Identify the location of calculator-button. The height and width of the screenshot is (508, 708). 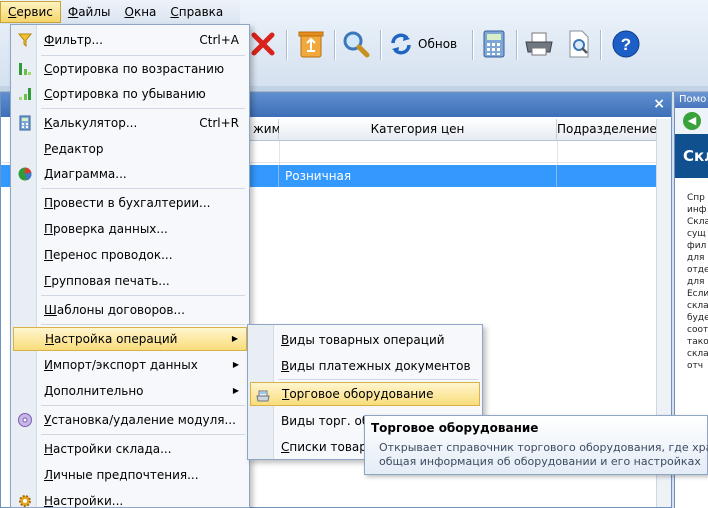
(494, 44).